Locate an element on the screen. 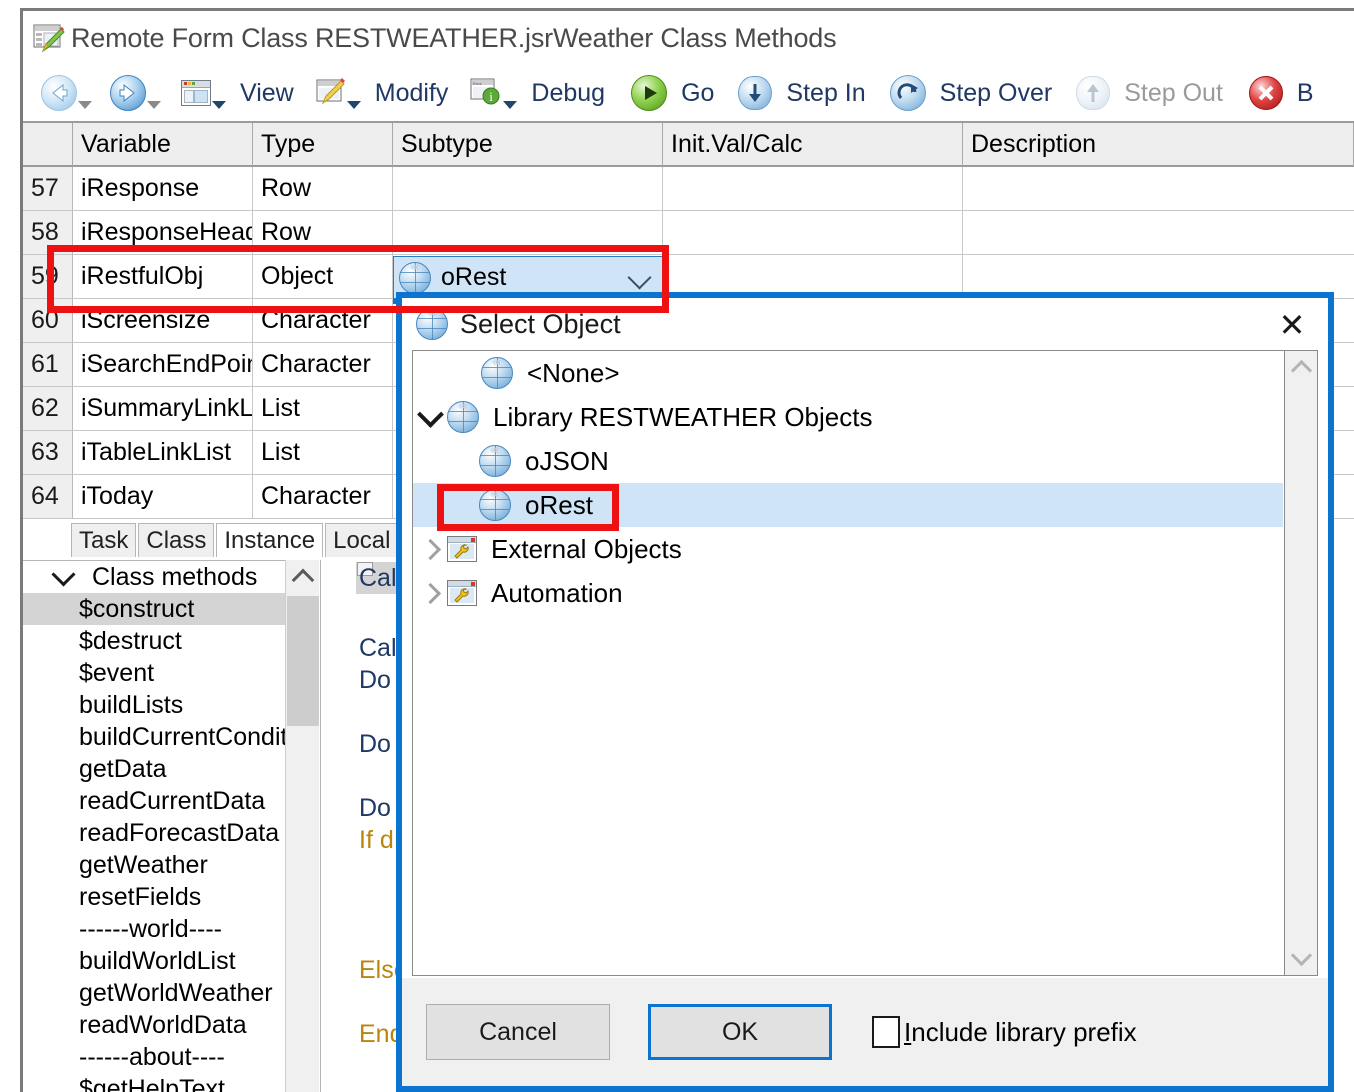 Image resolution: width=1354 pixels, height=1092 pixels. list-item: $event is located at coordinates (171, 673).